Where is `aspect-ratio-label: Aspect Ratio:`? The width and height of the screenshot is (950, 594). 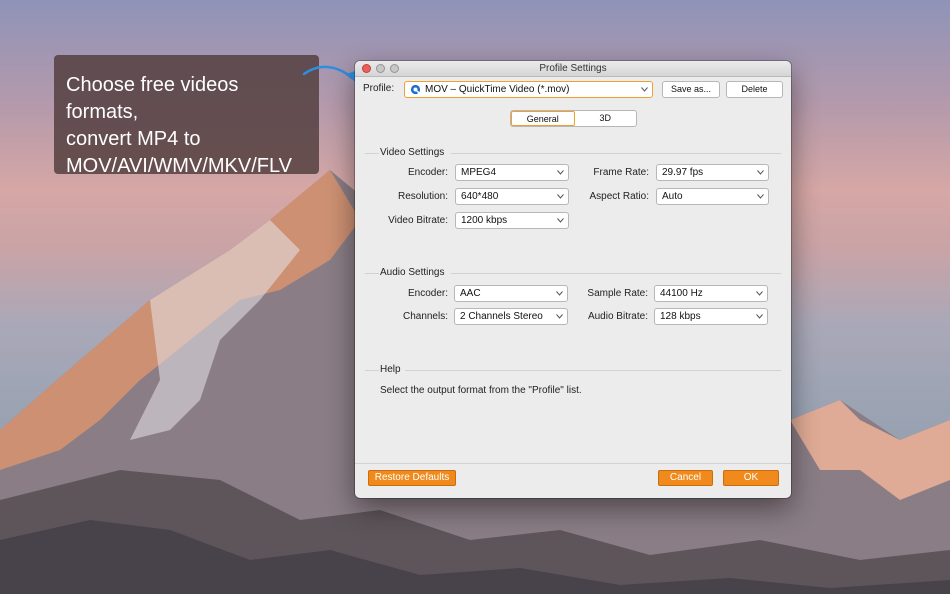
aspect-ratio-label: Aspect Ratio: is located at coordinates (619, 196).